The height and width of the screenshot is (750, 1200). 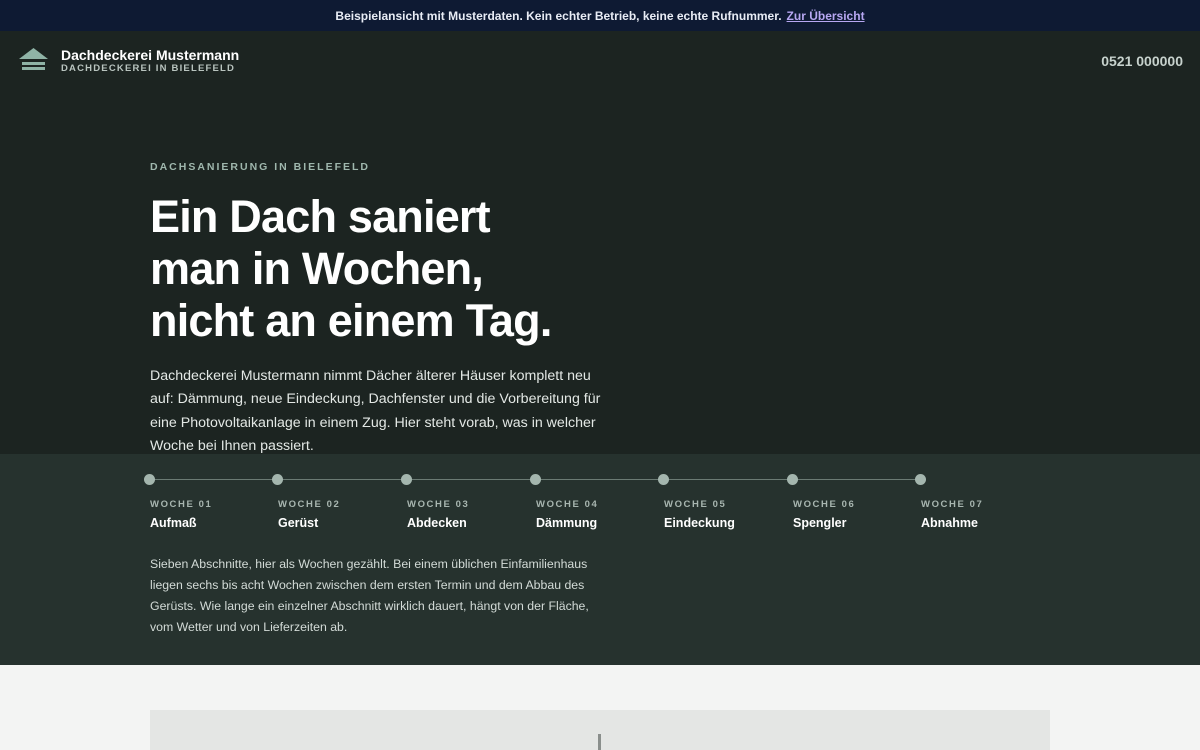 What do you see at coordinates (150, 54) in the screenshot?
I see `brand-name: Dachdeckerei Mustermann` at bounding box center [150, 54].